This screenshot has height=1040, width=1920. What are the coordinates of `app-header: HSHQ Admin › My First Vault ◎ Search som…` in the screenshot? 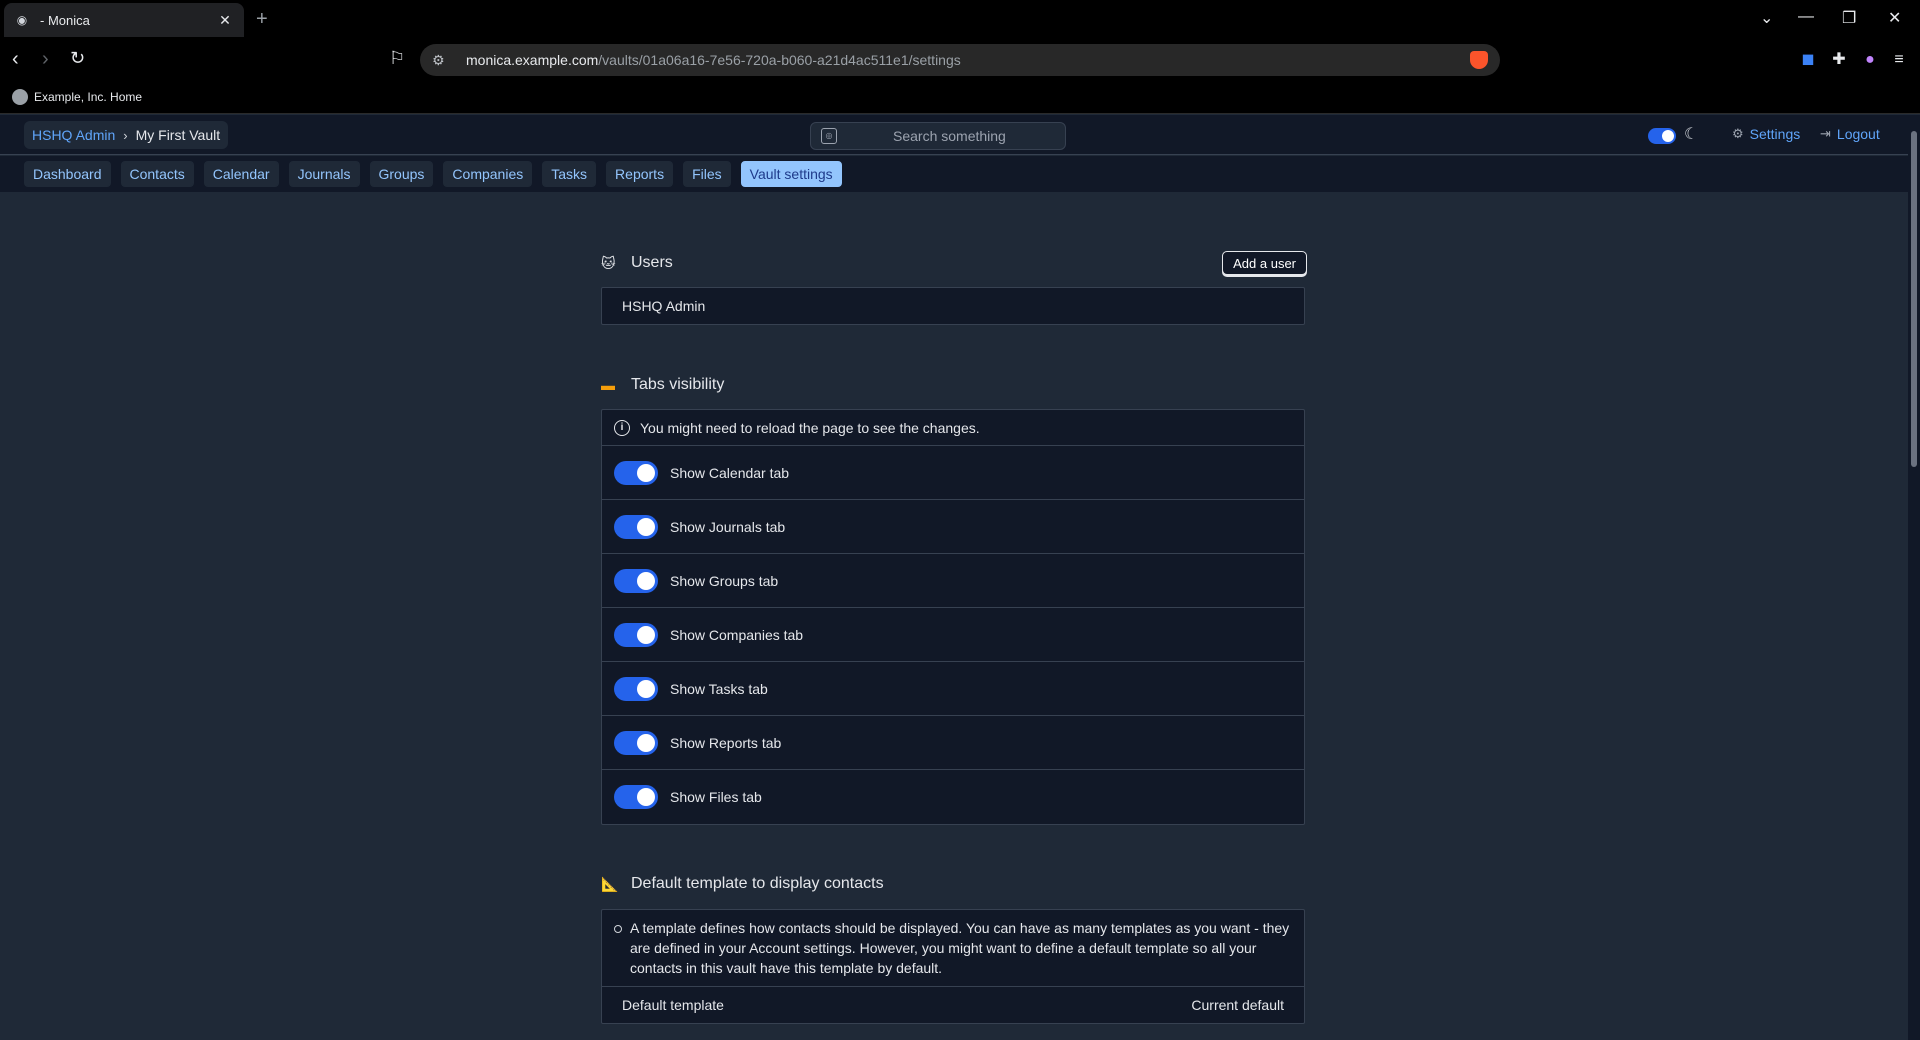 It's located at (954, 135).